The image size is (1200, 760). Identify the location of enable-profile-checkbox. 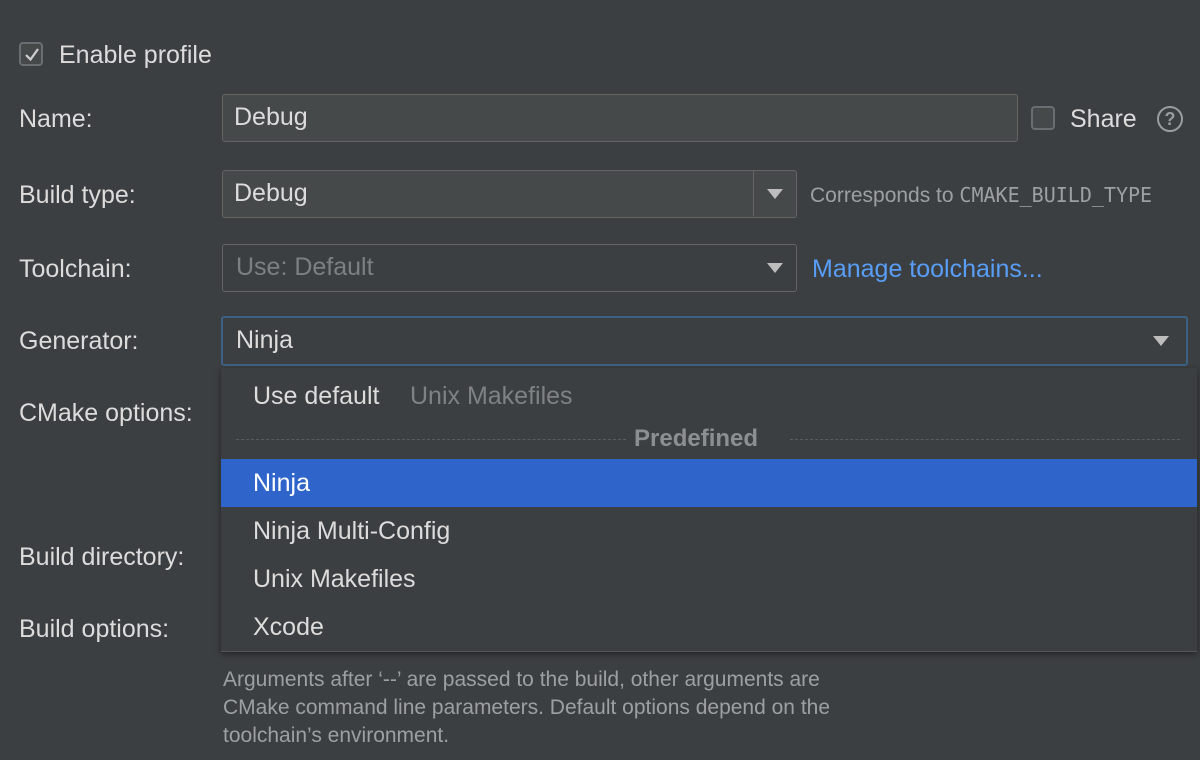
(31, 54).